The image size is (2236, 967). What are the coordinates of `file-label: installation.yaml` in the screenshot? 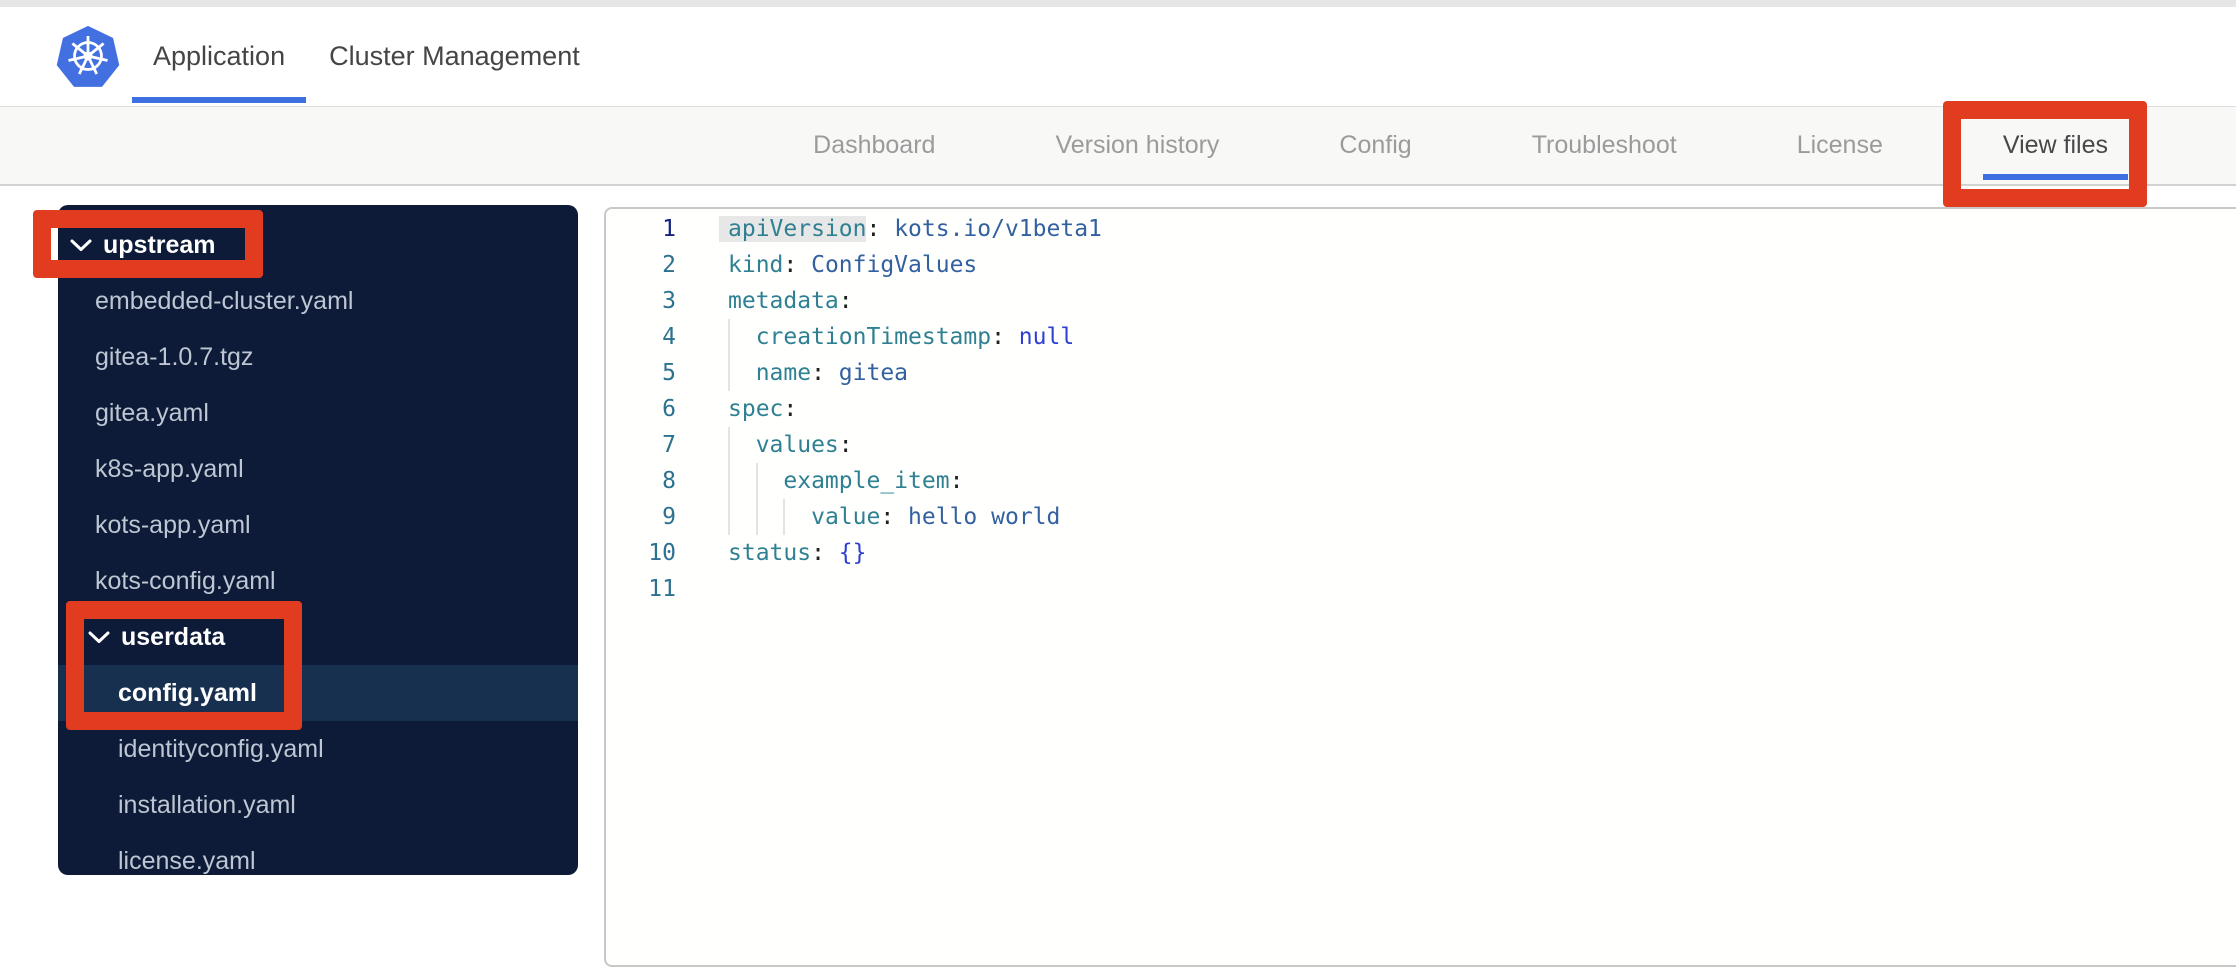 It's located at (207, 804).